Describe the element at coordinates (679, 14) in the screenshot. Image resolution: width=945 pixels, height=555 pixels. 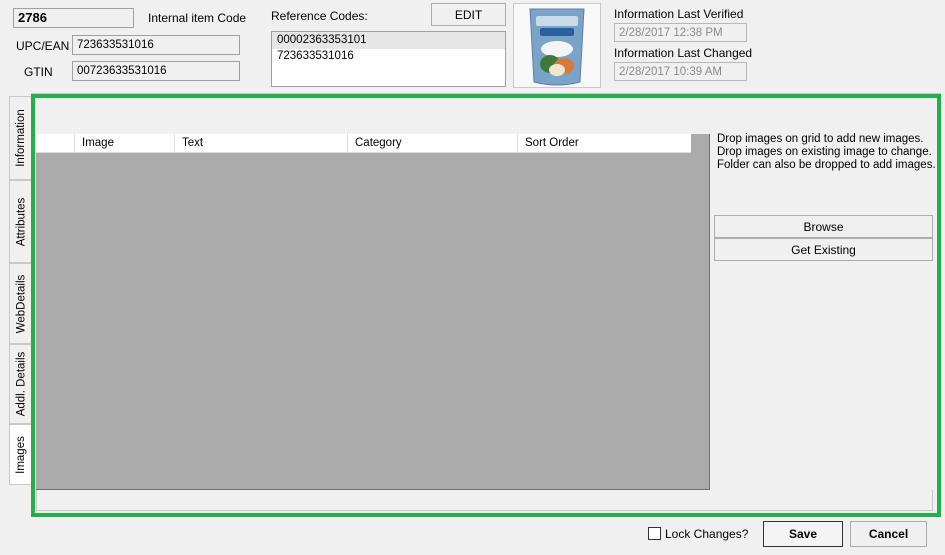
I see `verified-label: Information Last Verified` at that location.